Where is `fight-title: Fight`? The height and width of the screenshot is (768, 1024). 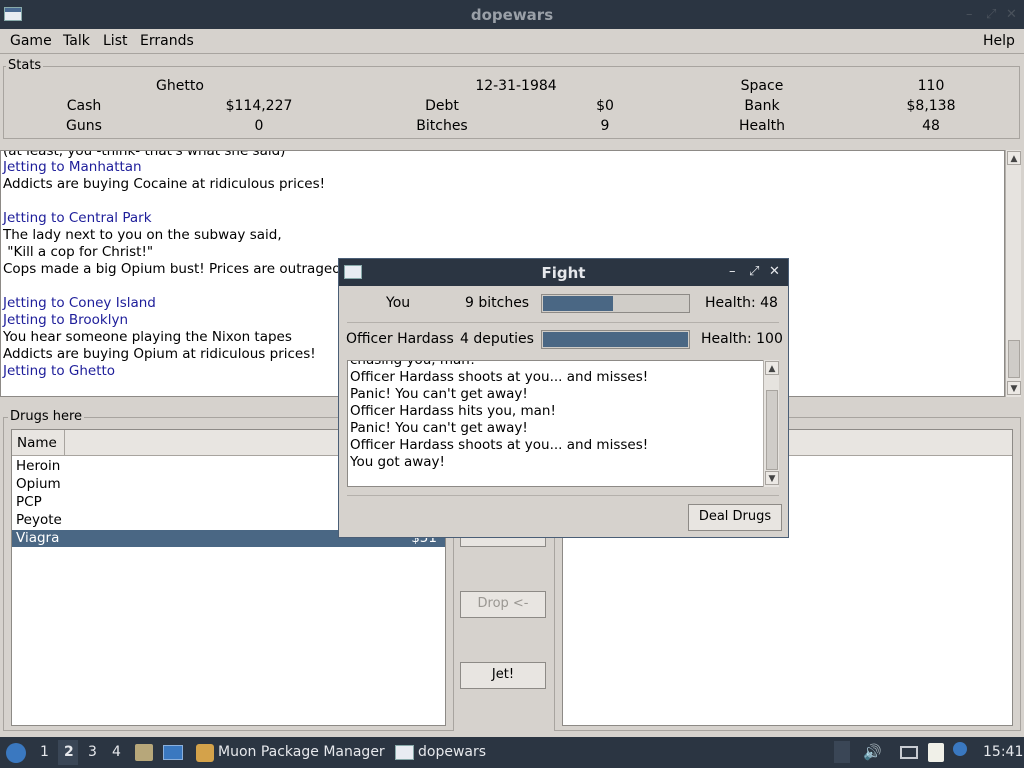
fight-title: Fight is located at coordinates (563, 273).